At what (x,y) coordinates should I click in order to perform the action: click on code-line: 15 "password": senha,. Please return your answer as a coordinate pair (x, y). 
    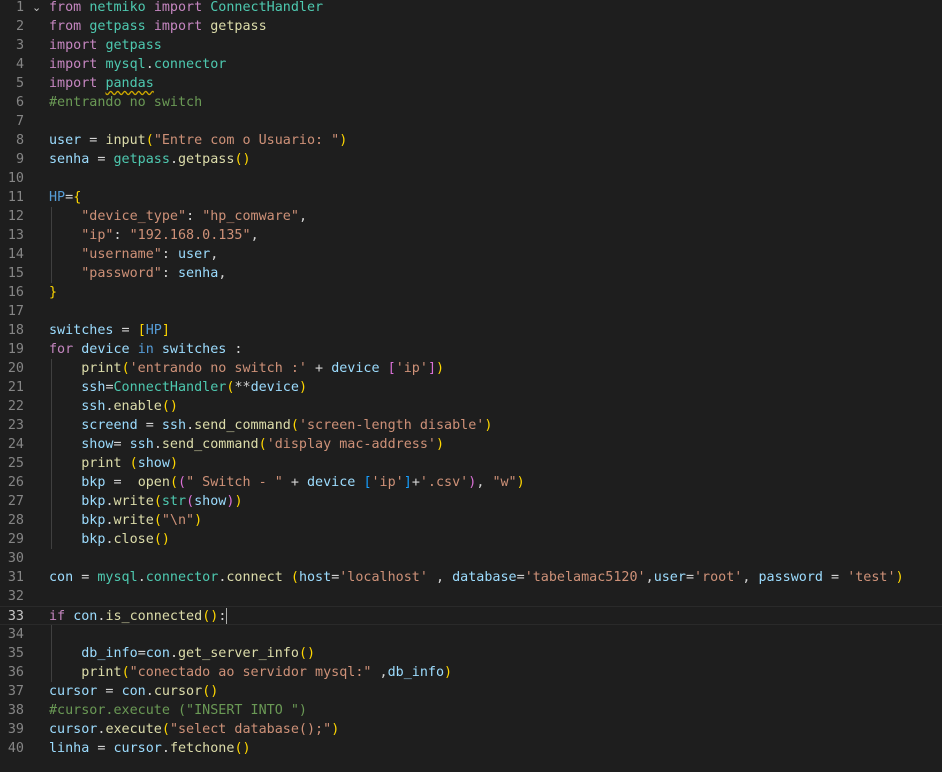
    Looking at the image, I should click on (471, 273).